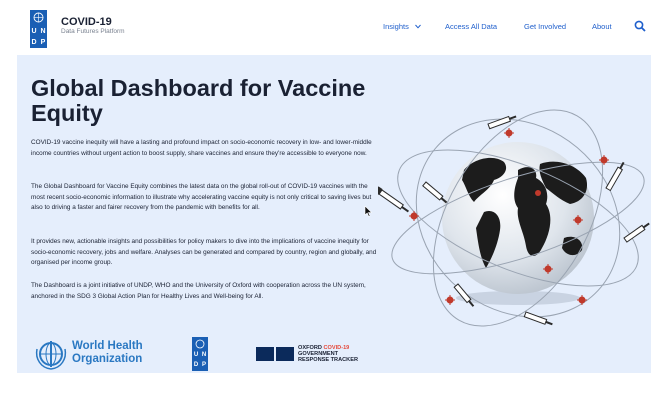 This screenshot has width=651, height=405. I want to click on nav-insights-label: Insights, so click(396, 26).